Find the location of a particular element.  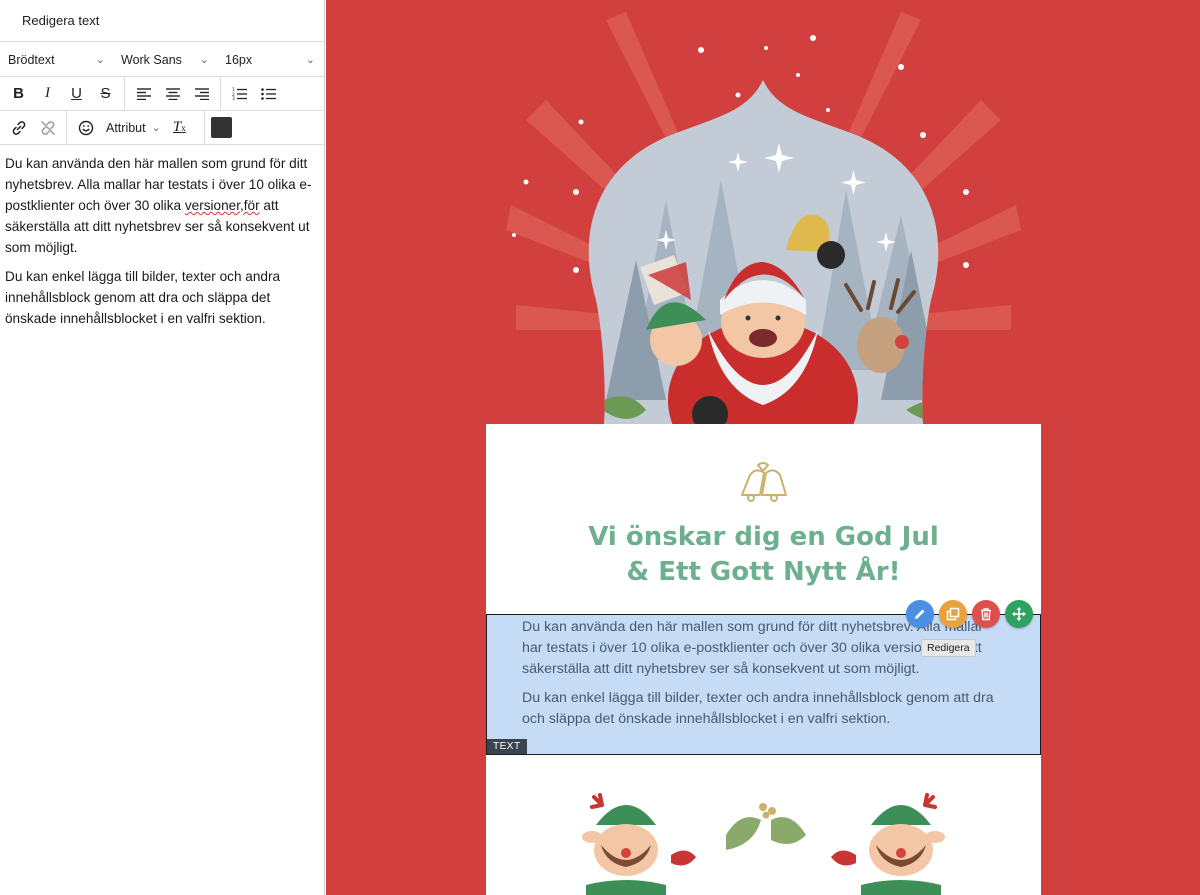

delete-block-button is located at coordinates (986, 614).